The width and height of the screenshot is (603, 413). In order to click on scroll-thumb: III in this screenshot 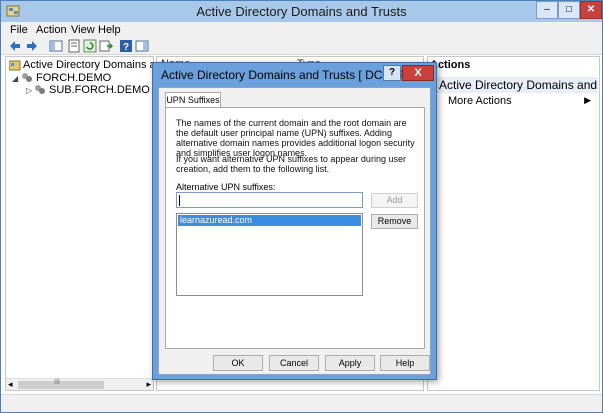, I will do `click(61, 384)`.